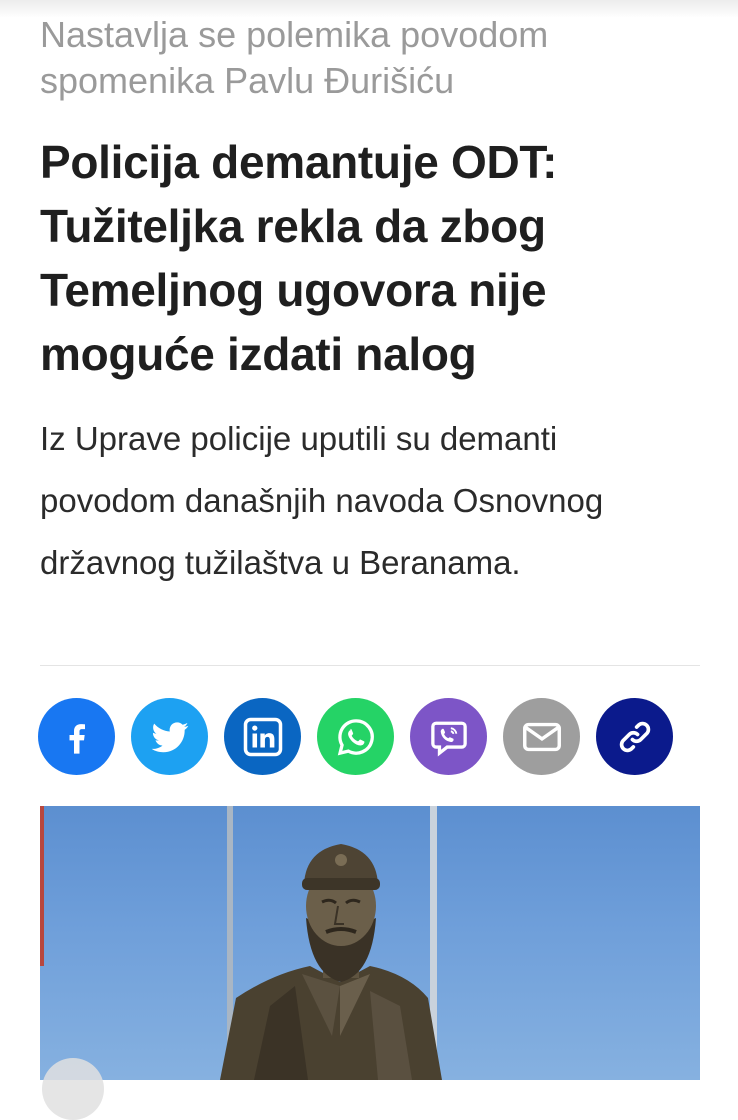 This screenshot has width=738, height=1120. I want to click on scroll-to-top-button, so click(73, 1089).